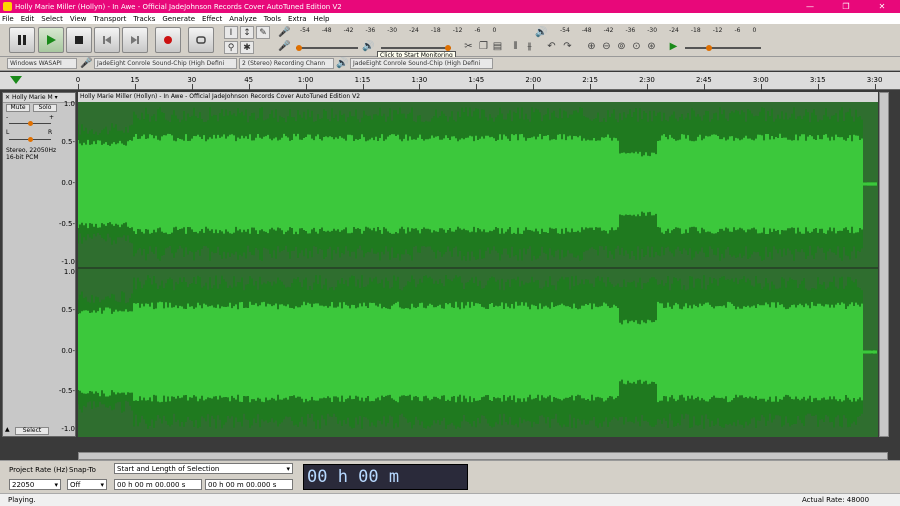  What do you see at coordinates (884, 264) in the screenshot?
I see `vertical-scrollbar` at bounding box center [884, 264].